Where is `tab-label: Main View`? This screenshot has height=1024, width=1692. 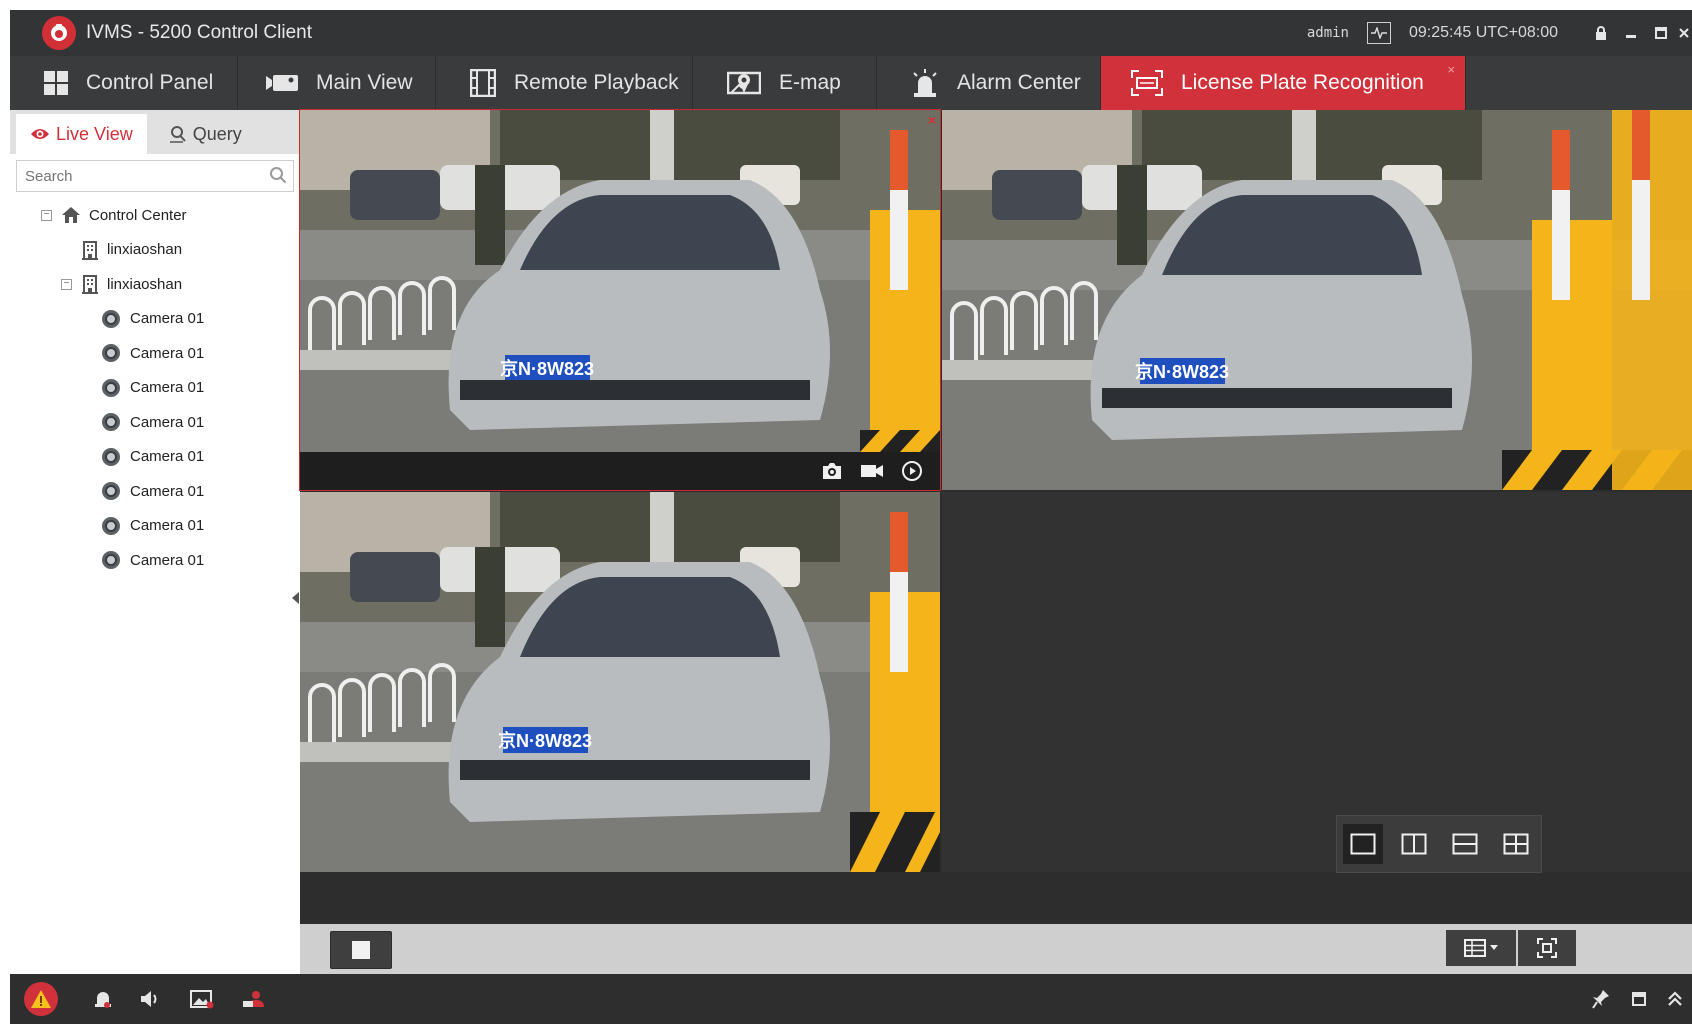 tab-label: Main View is located at coordinates (364, 82).